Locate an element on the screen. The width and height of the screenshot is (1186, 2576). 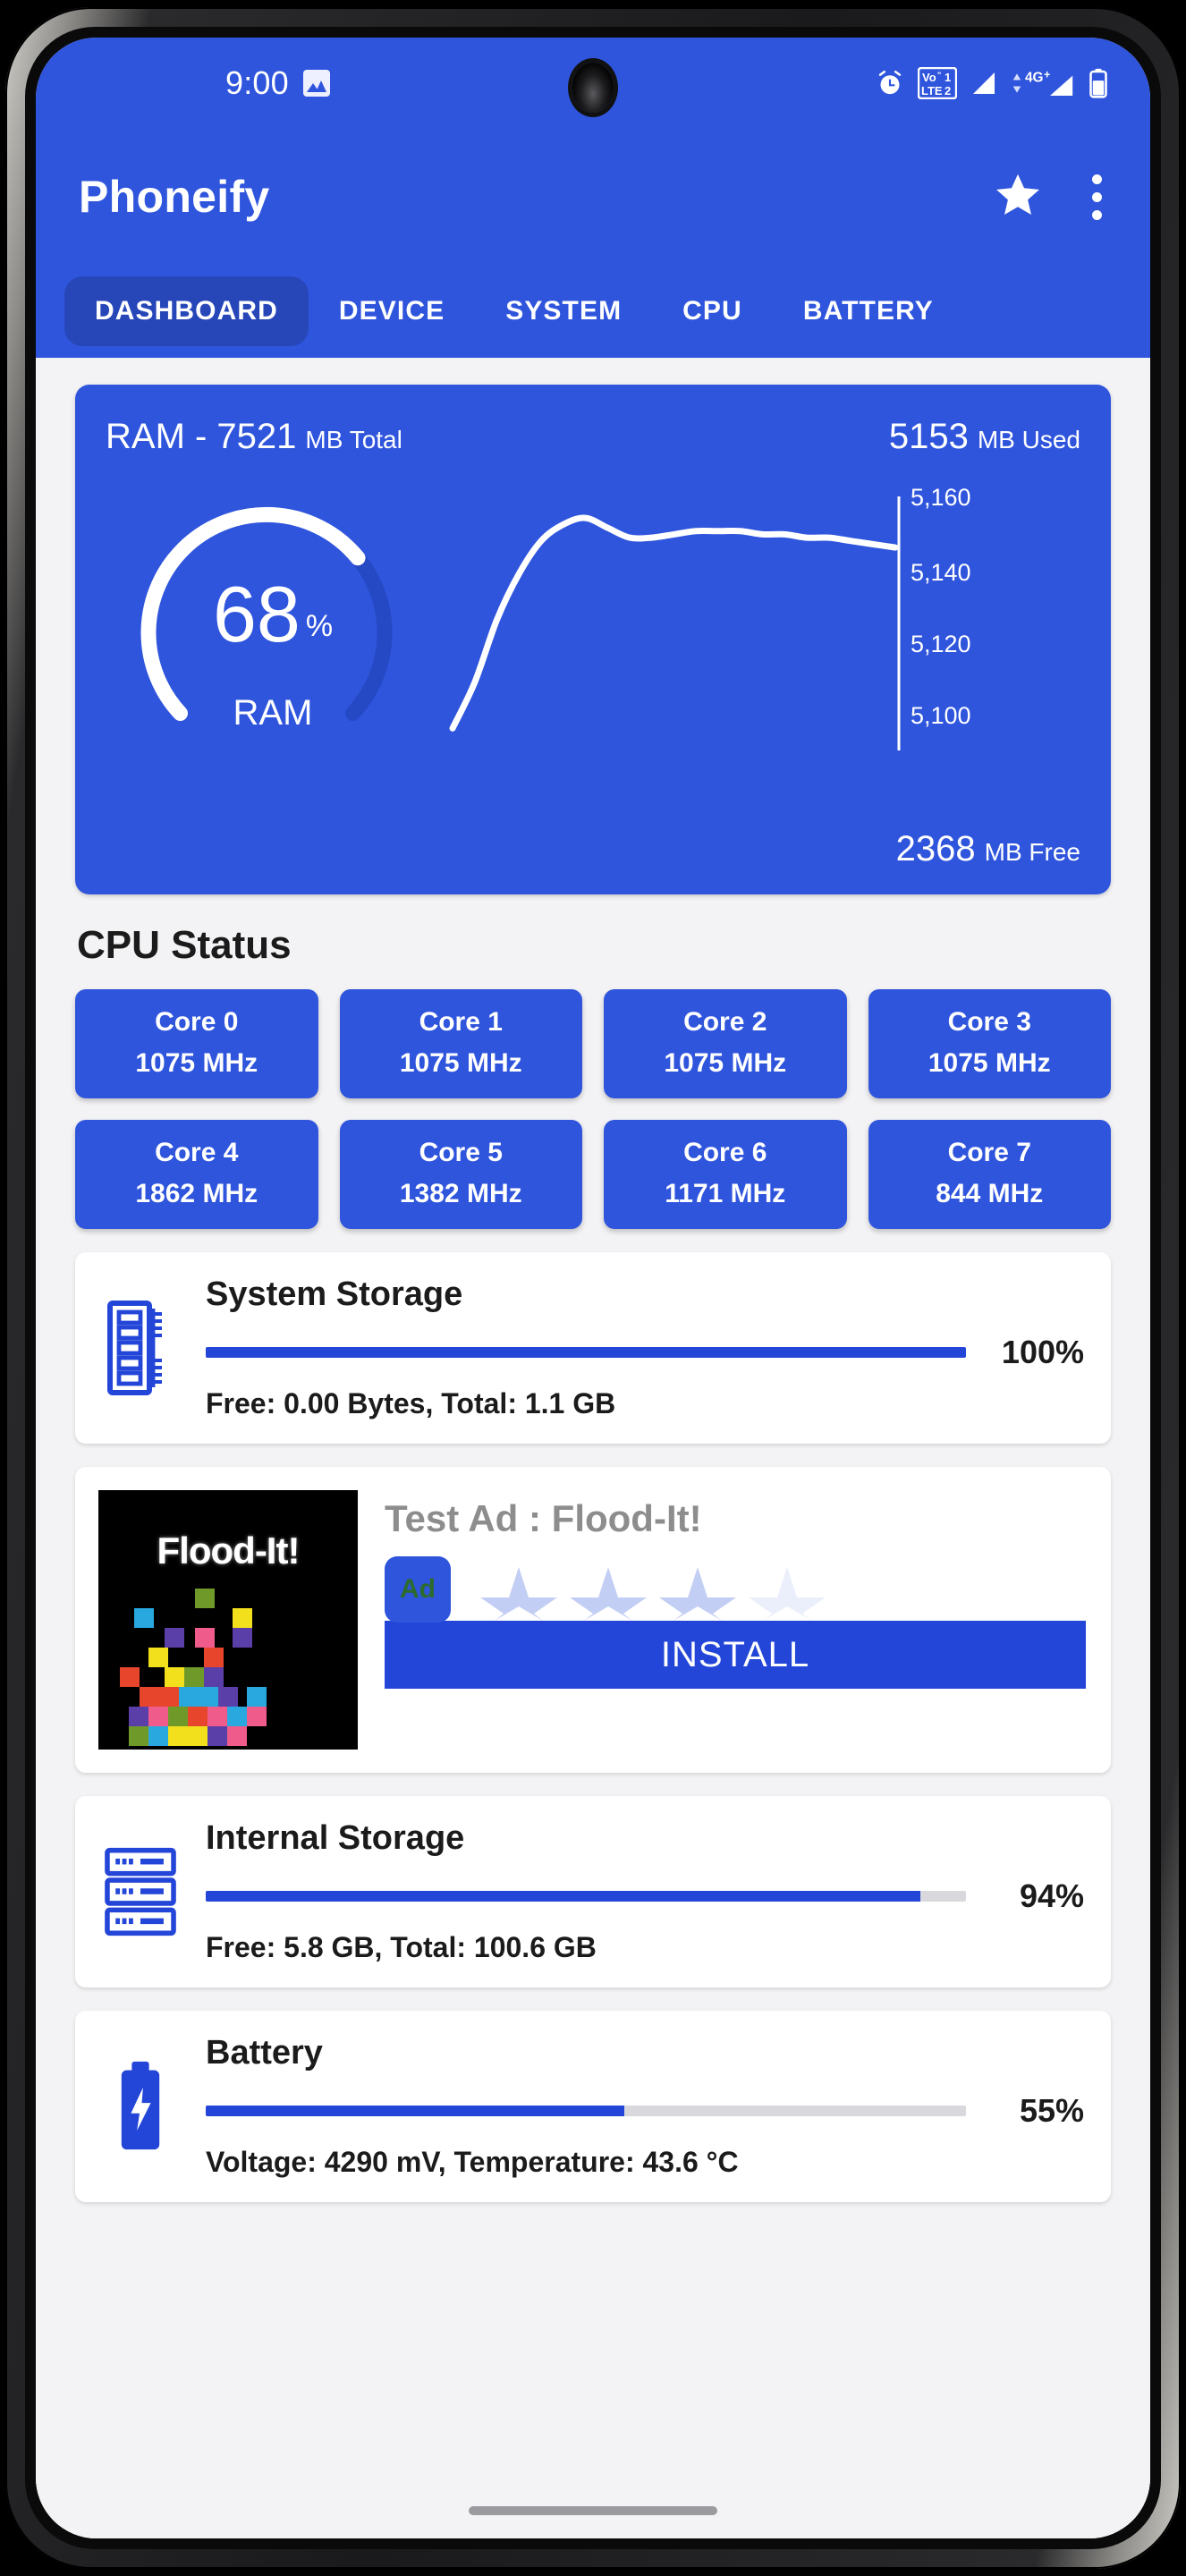
data-4g-plus-icon: 4G + is located at coordinates (1043, 83).